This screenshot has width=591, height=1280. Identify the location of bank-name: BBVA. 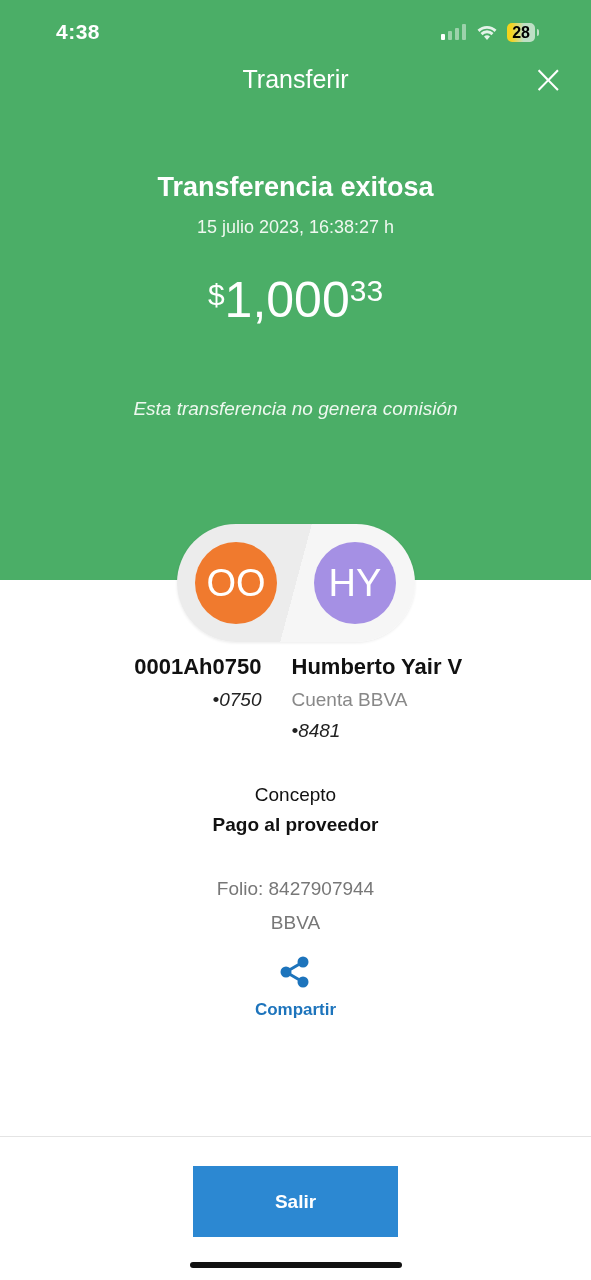
(295, 923).